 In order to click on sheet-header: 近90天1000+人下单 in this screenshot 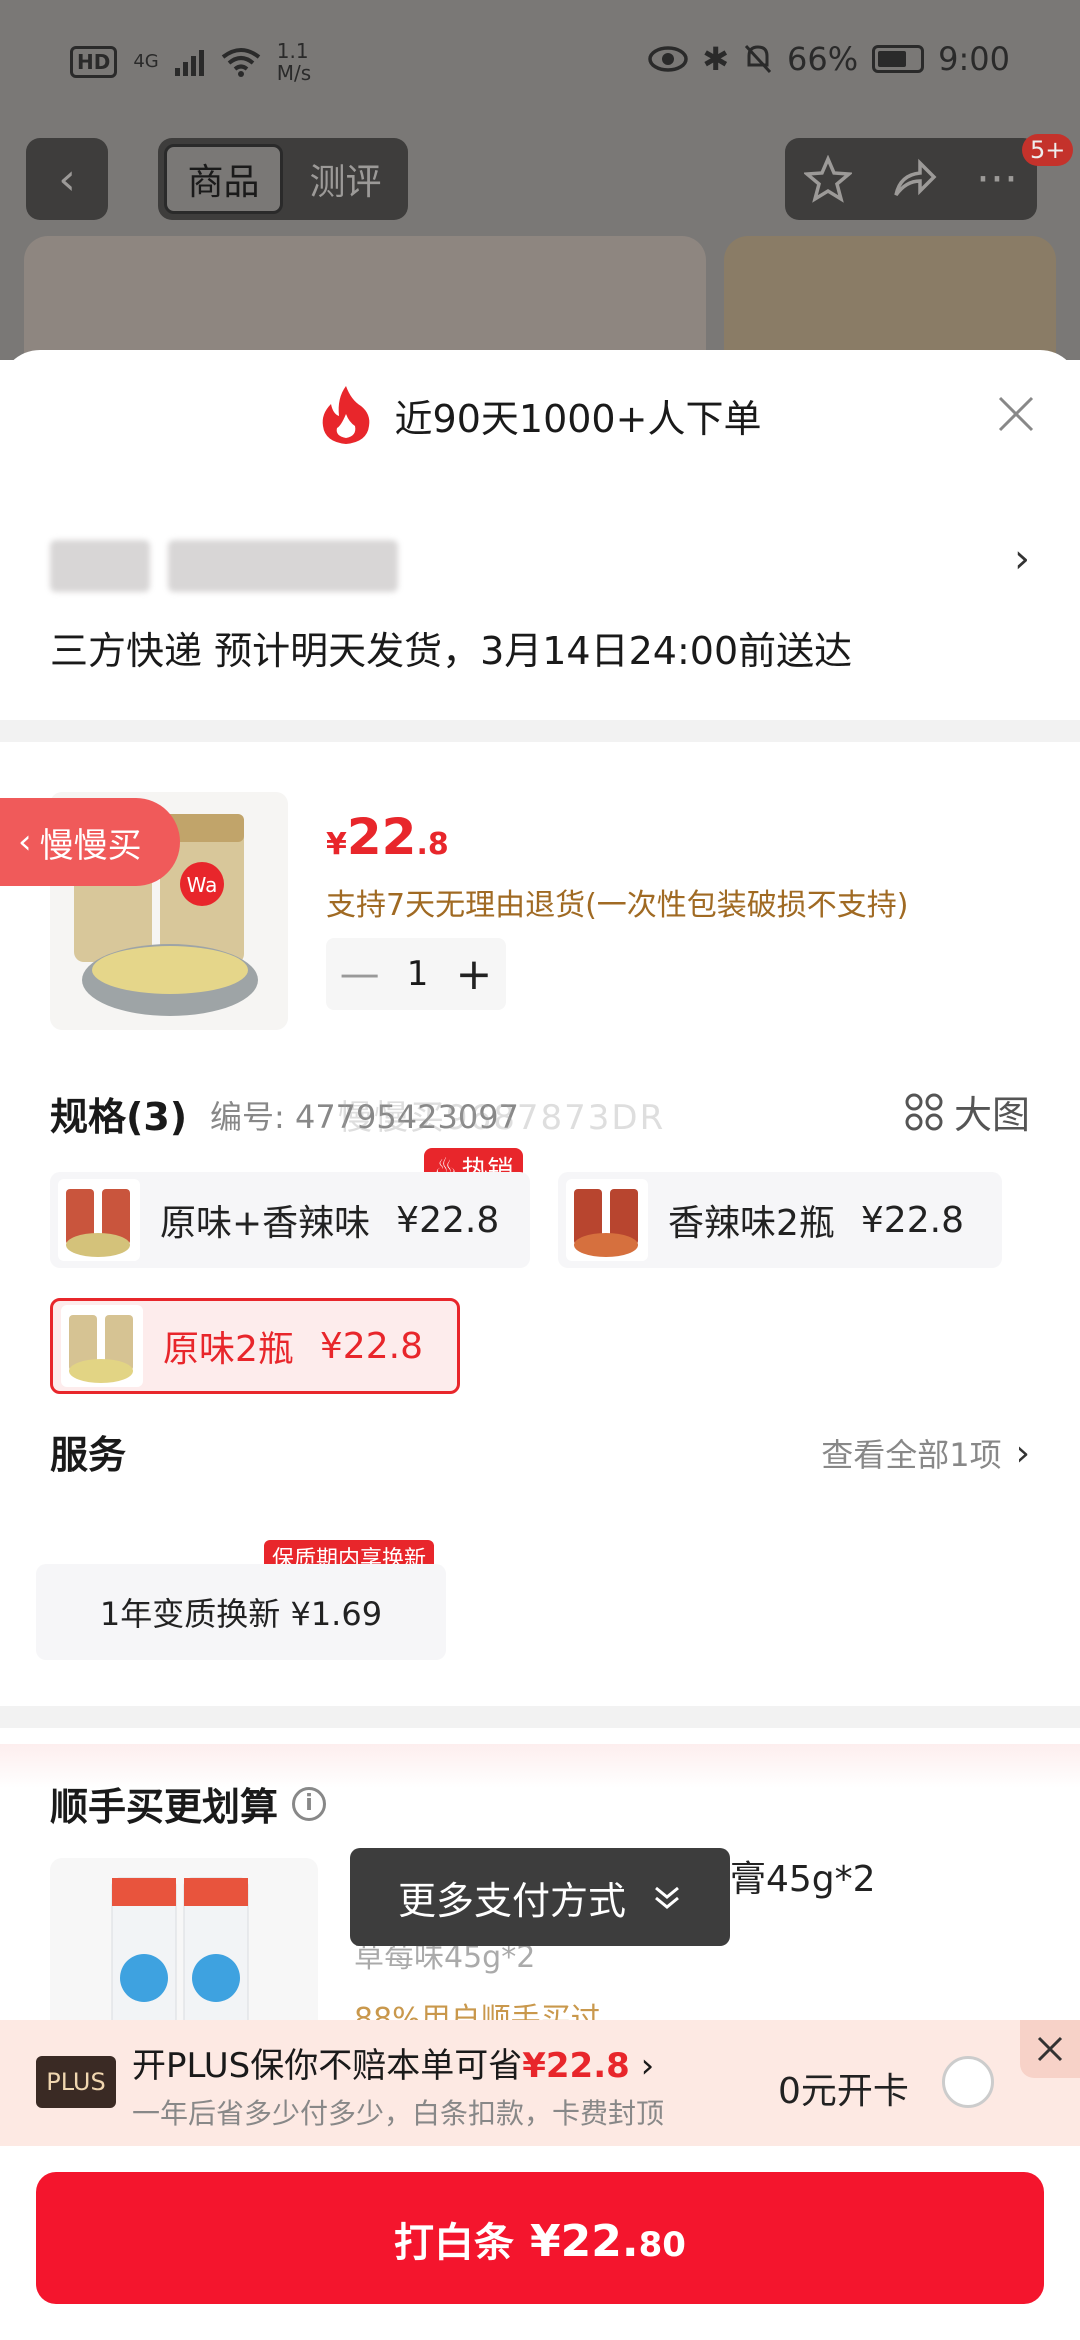, I will do `click(540, 415)`.